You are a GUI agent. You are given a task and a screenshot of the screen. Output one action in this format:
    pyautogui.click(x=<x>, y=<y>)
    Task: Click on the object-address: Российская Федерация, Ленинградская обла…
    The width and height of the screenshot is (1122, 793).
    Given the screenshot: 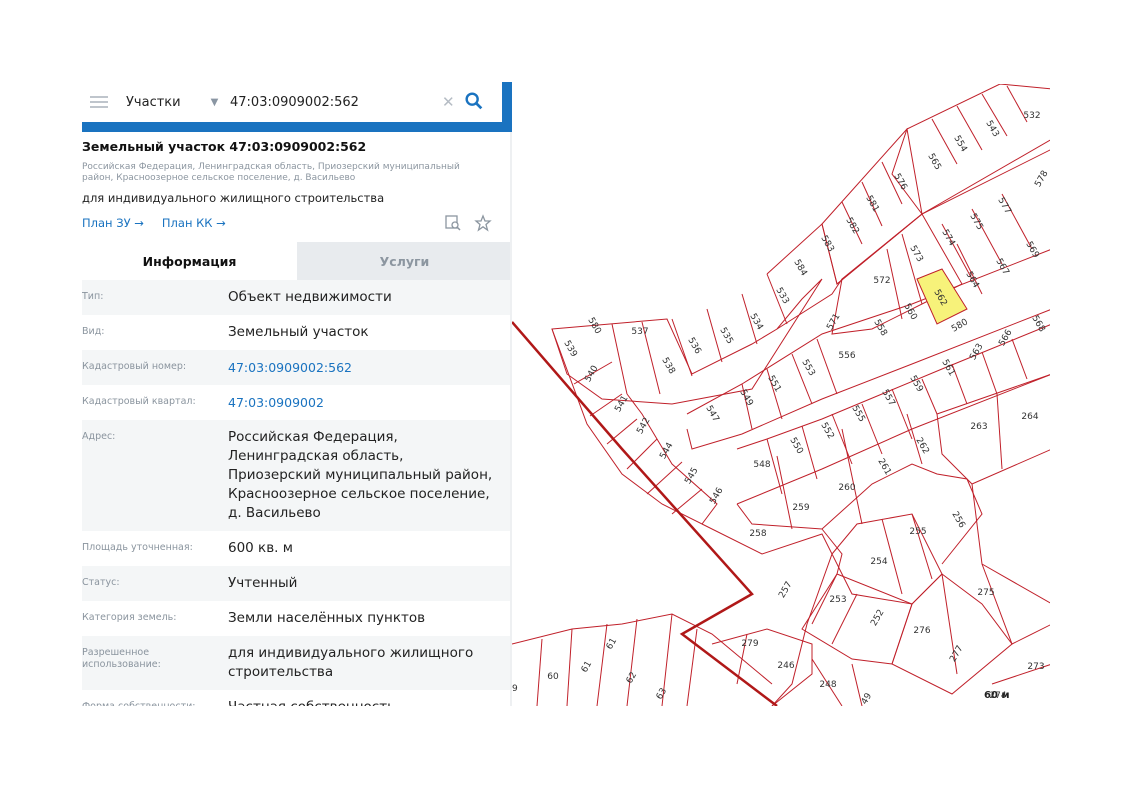 What is the action you would take?
    pyautogui.click(x=271, y=172)
    